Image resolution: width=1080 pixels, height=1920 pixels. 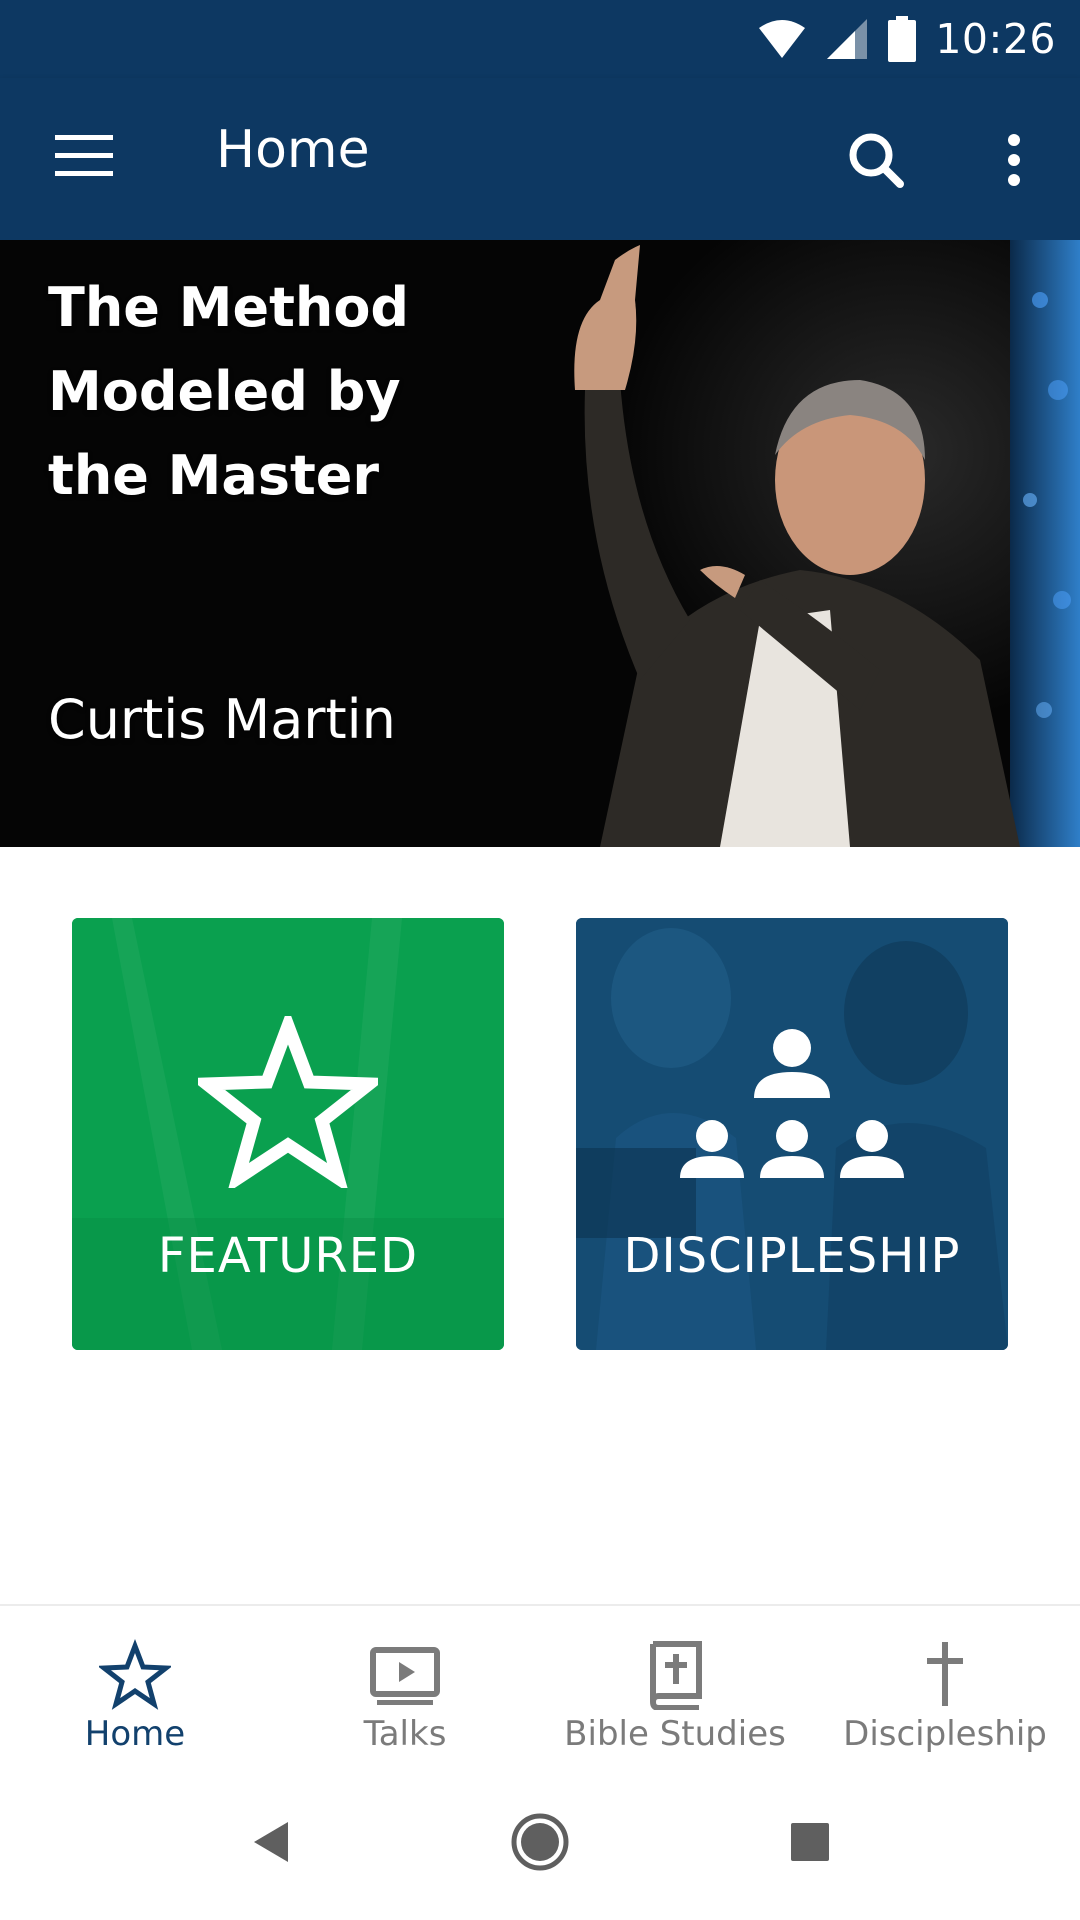 I want to click on search-icon, so click(x=876, y=160).